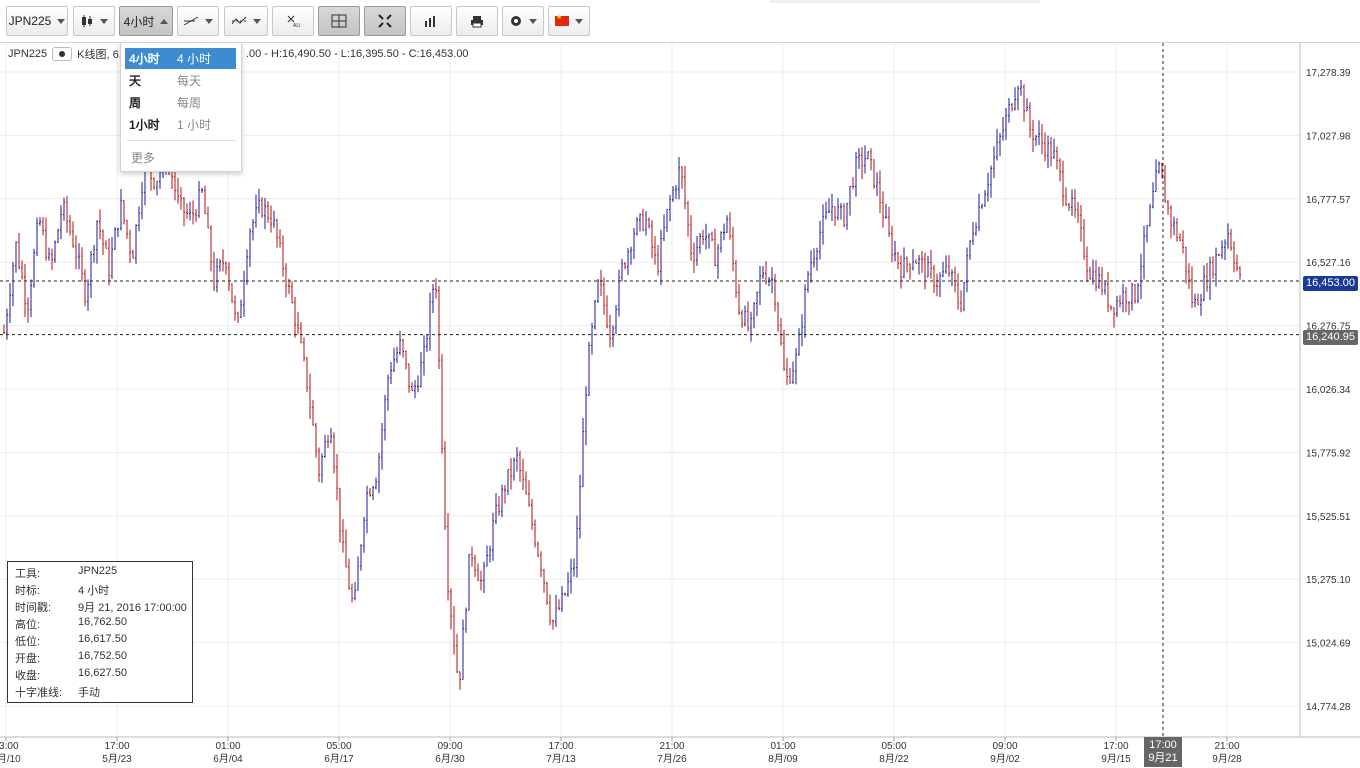  What do you see at coordinates (144, 125) in the screenshot?
I see `option-key: 1小时` at bounding box center [144, 125].